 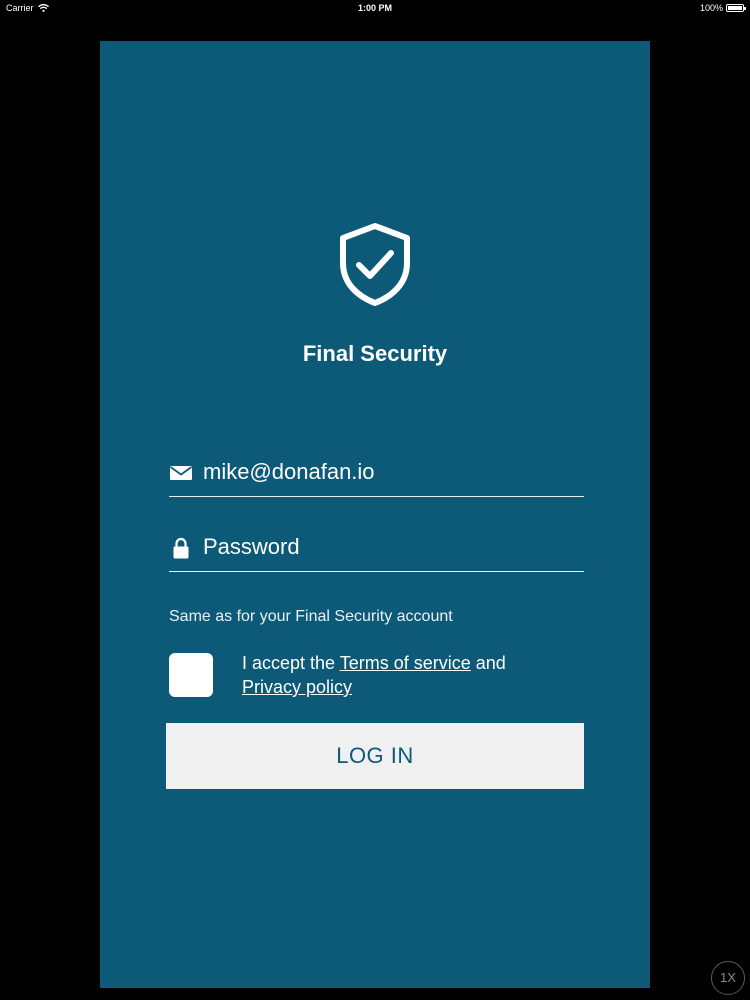 I want to click on status-bar: Carrier 1:00 PM 100%, so click(x=375, y=8).